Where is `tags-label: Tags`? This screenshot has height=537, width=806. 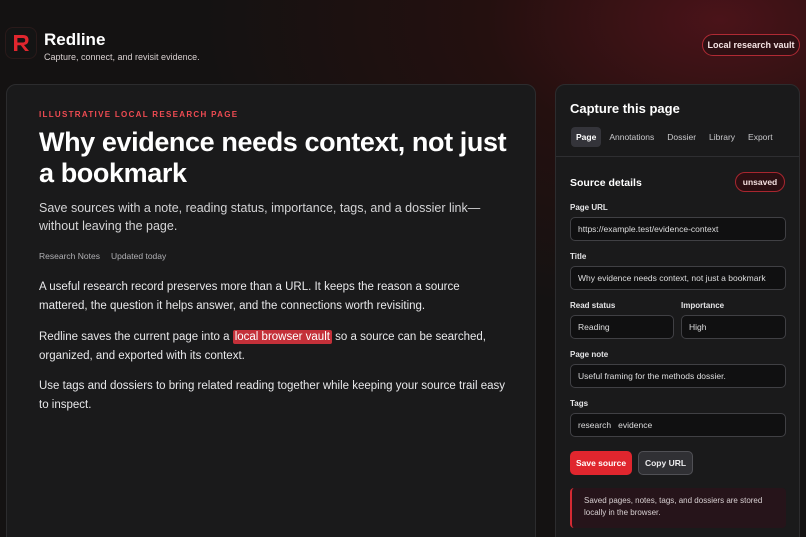
tags-label: Tags is located at coordinates (579, 403).